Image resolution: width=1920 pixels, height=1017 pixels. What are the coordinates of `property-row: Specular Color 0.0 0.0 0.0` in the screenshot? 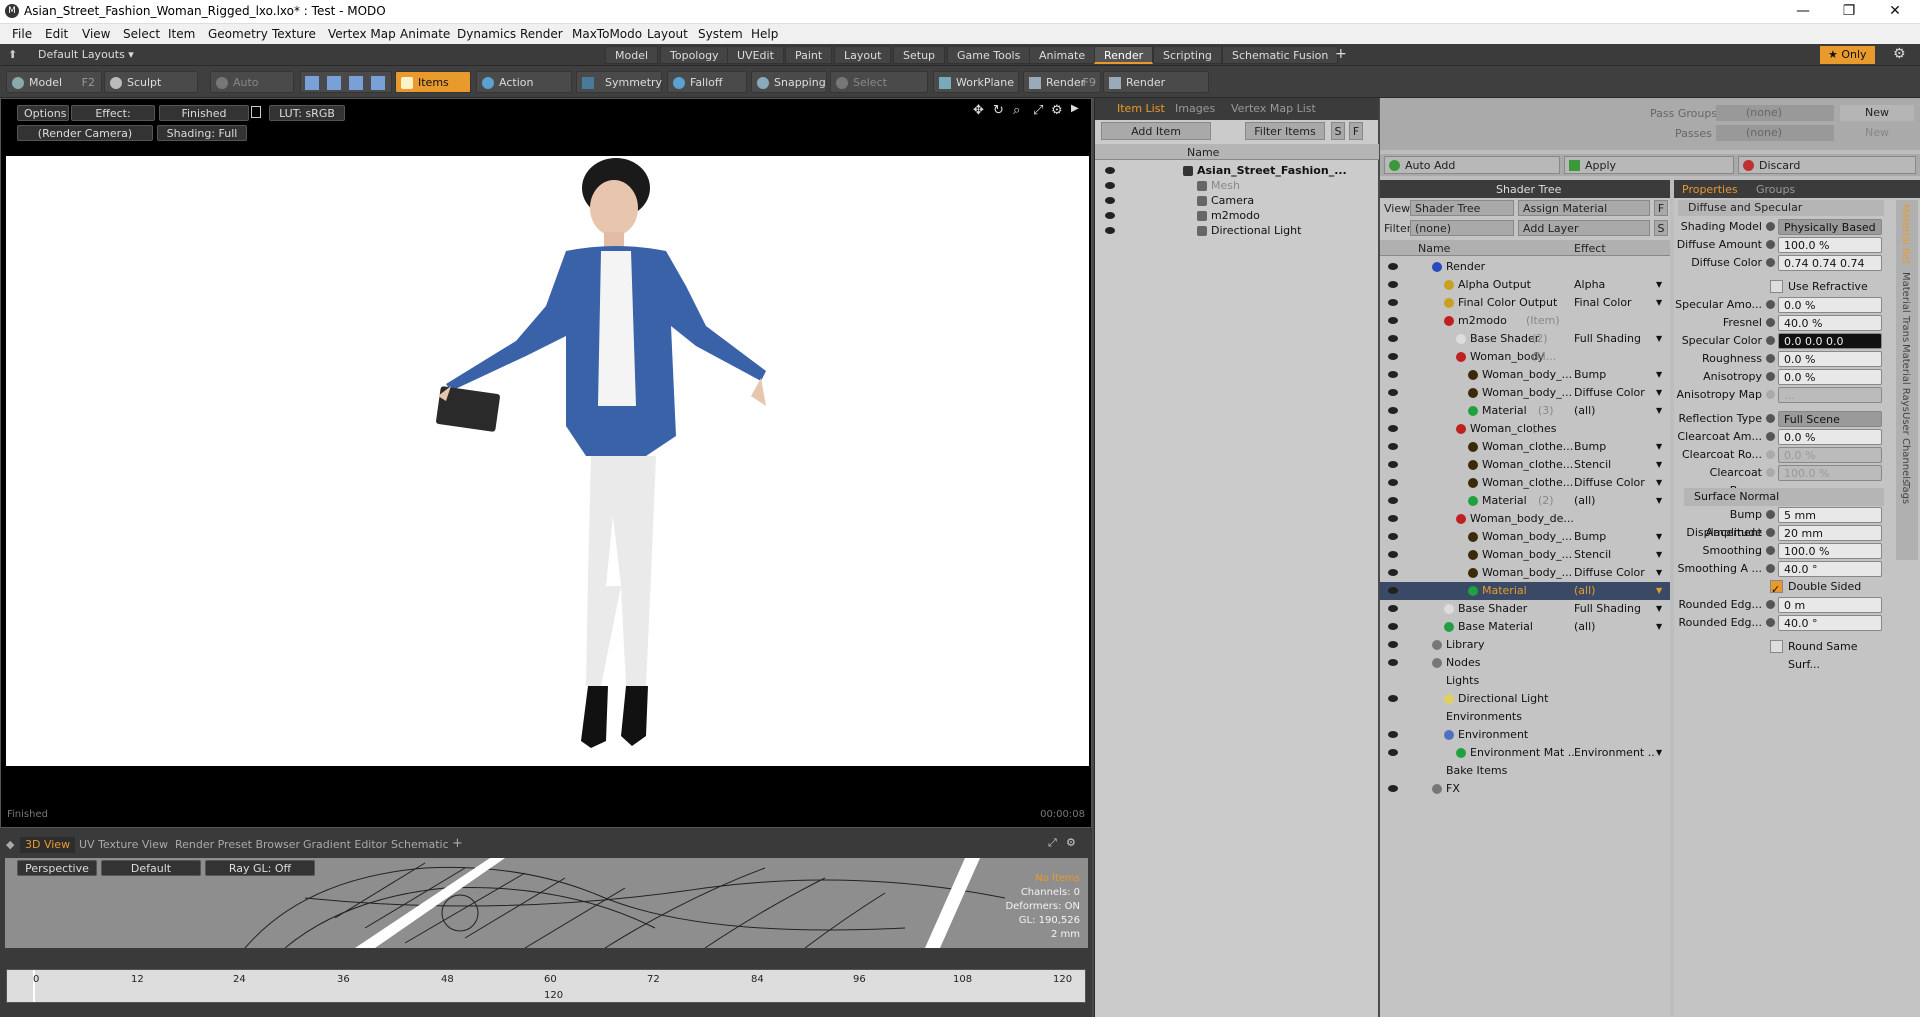 It's located at (1782, 341).